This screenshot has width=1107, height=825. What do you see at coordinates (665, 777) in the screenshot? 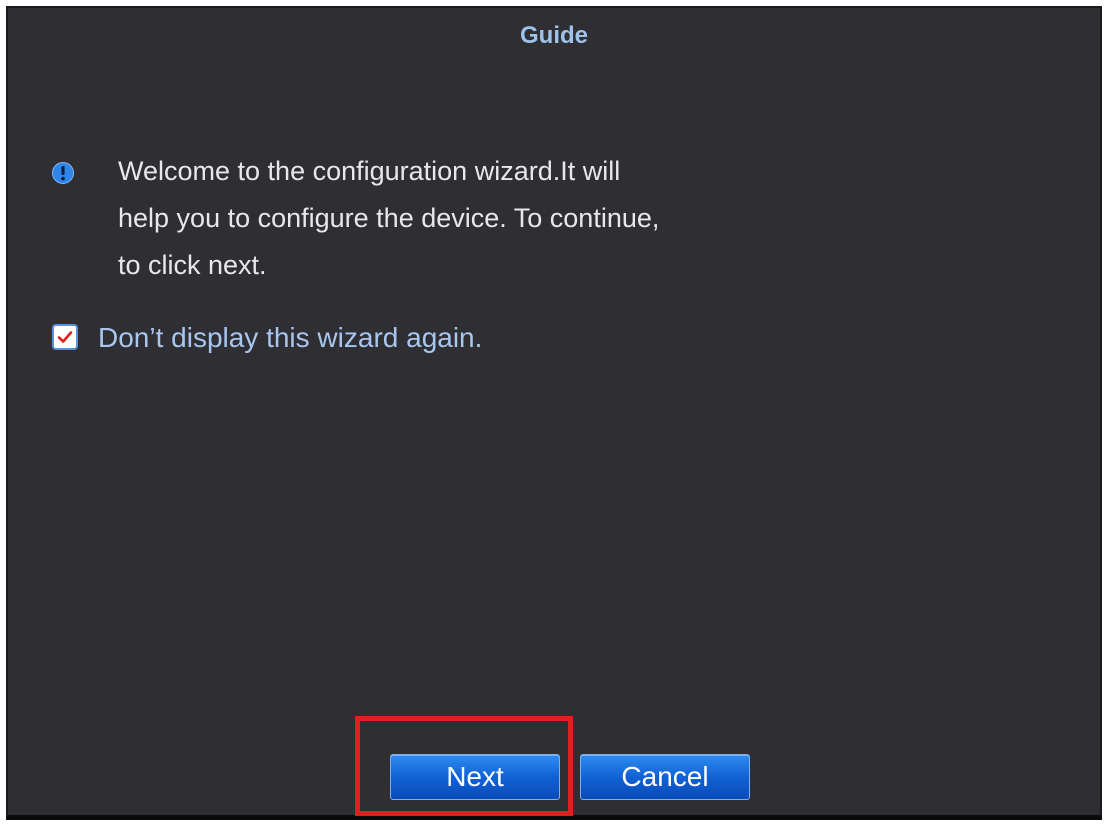
I see `cancel-button: Cancel` at bounding box center [665, 777].